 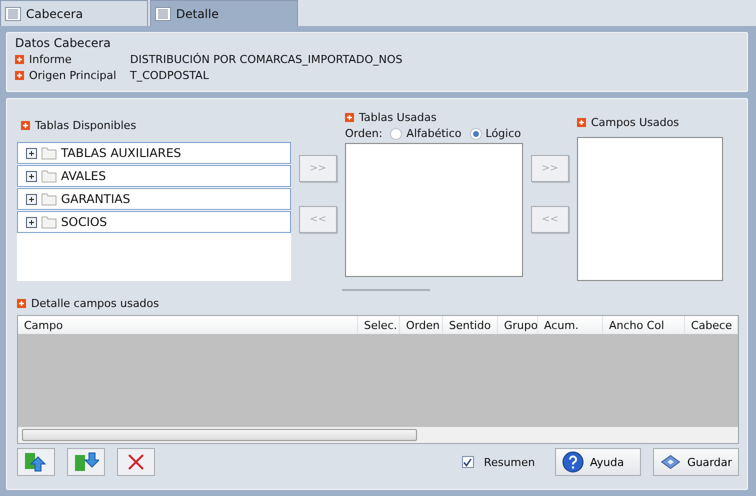 What do you see at coordinates (467, 462) in the screenshot?
I see `checkmark-icon` at bounding box center [467, 462].